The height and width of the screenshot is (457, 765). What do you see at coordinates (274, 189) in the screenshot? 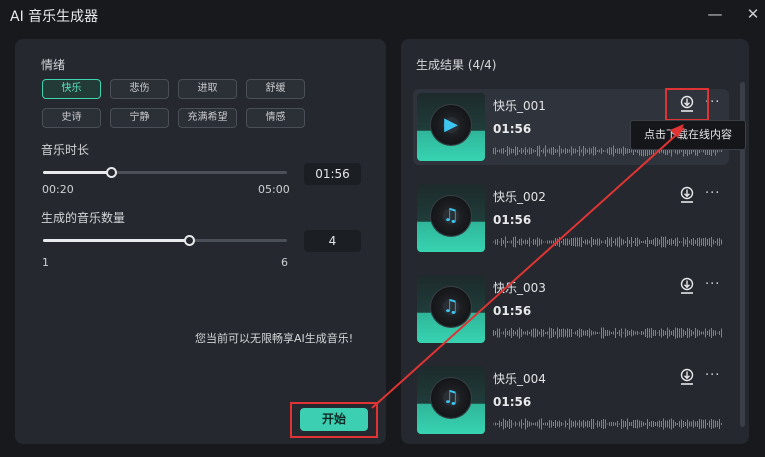
I see `duration-max-label: 05:00` at bounding box center [274, 189].